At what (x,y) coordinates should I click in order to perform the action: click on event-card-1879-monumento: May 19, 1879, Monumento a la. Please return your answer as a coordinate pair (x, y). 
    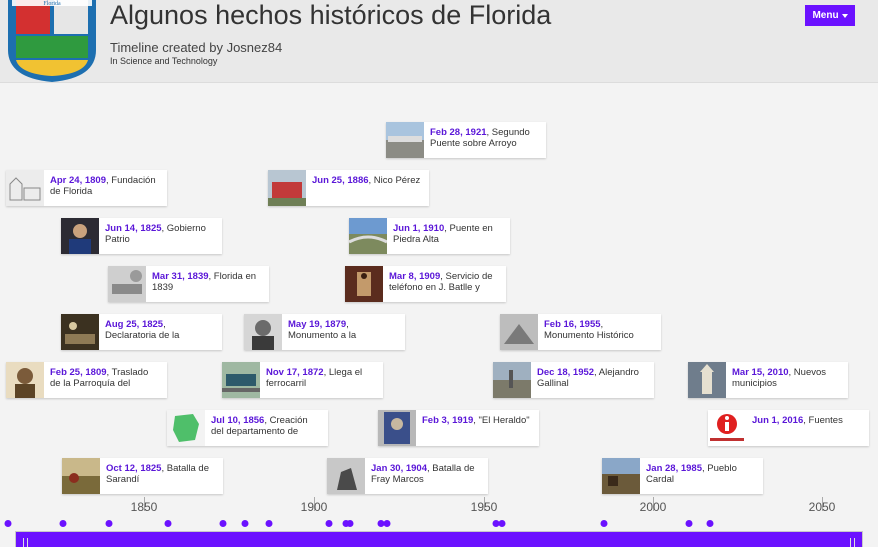
    Looking at the image, I should click on (324, 332).